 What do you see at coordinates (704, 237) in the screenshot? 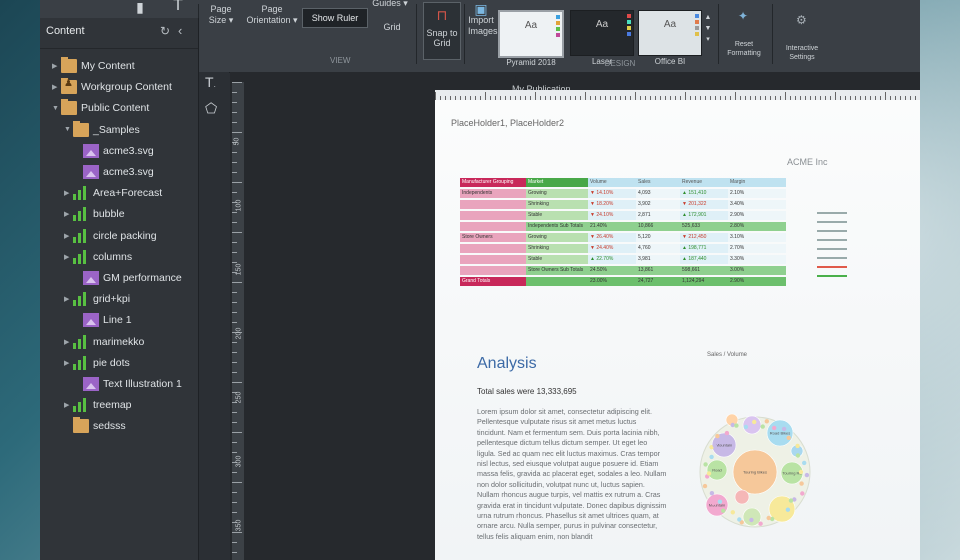
I see `table-cell: ▼ 212,450` at bounding box center [704, 237].